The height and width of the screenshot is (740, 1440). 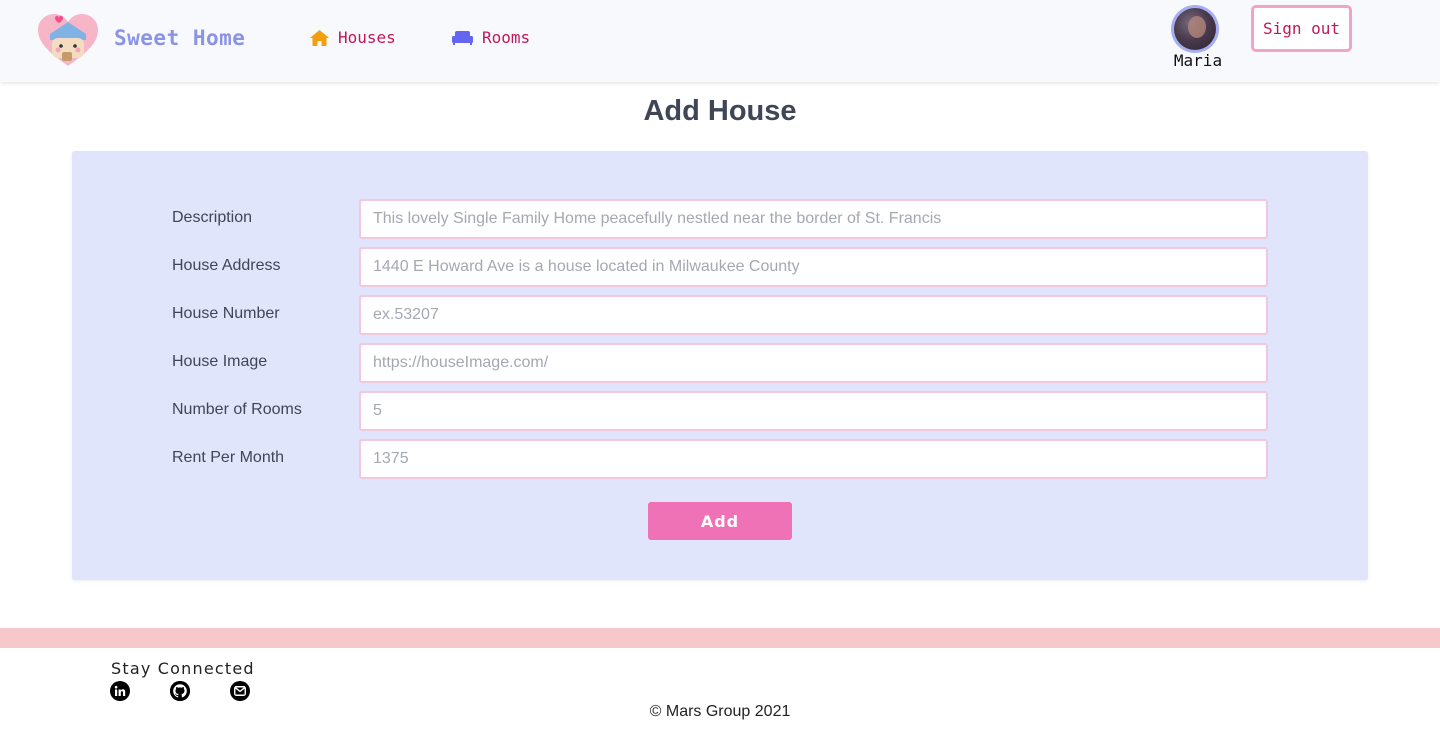 I want to click on form-row-house-image: House Image, so click(x=720, y=363).